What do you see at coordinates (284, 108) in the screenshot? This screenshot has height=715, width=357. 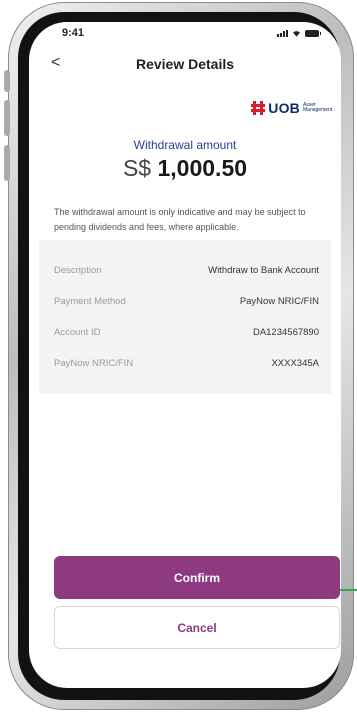 I see `brand-name: UOB` at bounding box center [284, 108].